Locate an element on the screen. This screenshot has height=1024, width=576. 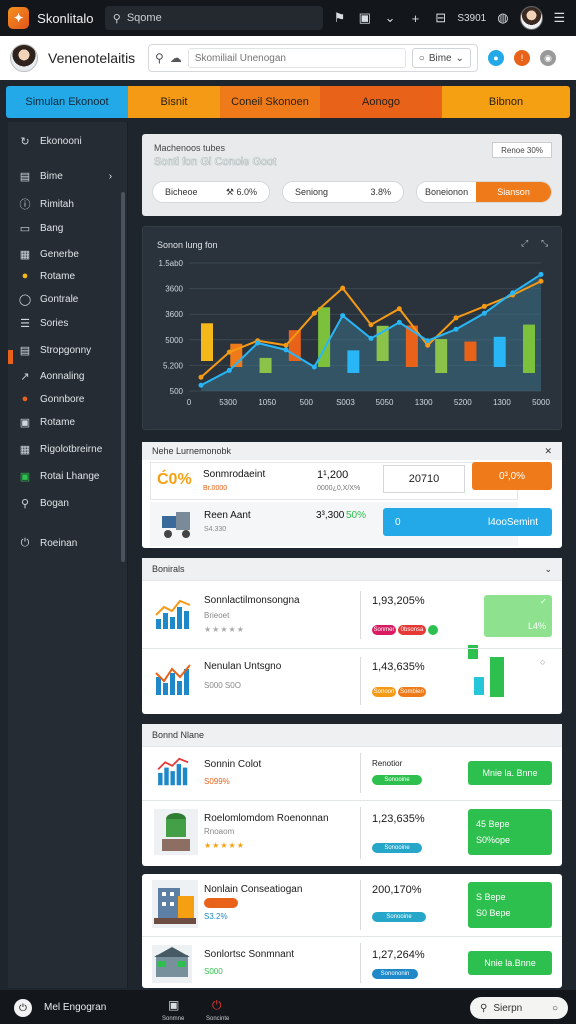
close-icon: ✕ is located at coordinates (548, 451).